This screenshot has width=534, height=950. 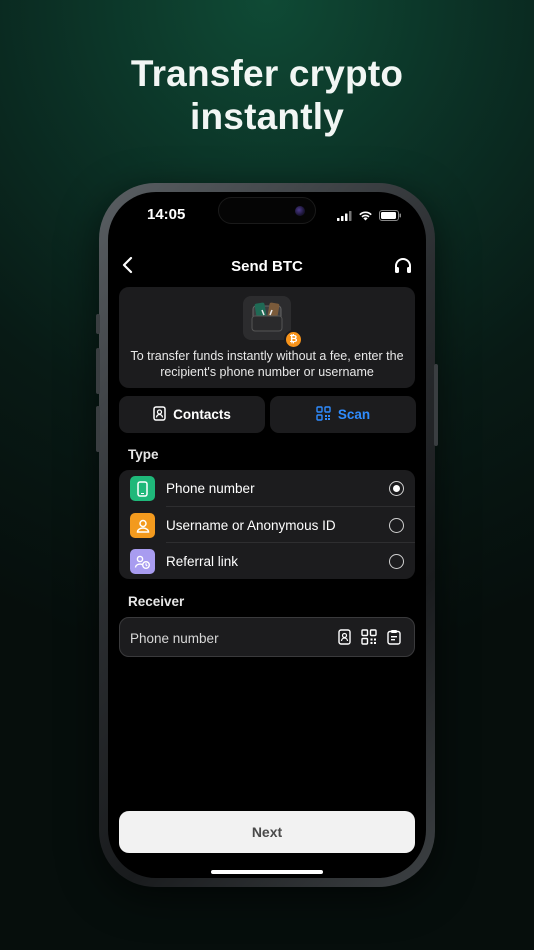 I want to click on action-button, so click(x=98, y=324).